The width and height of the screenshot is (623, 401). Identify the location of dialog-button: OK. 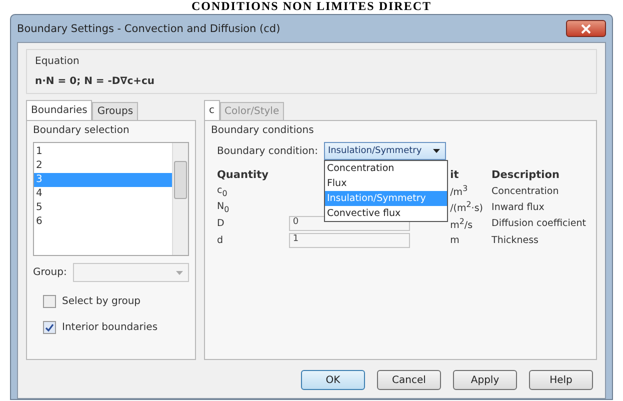
(333, 380).